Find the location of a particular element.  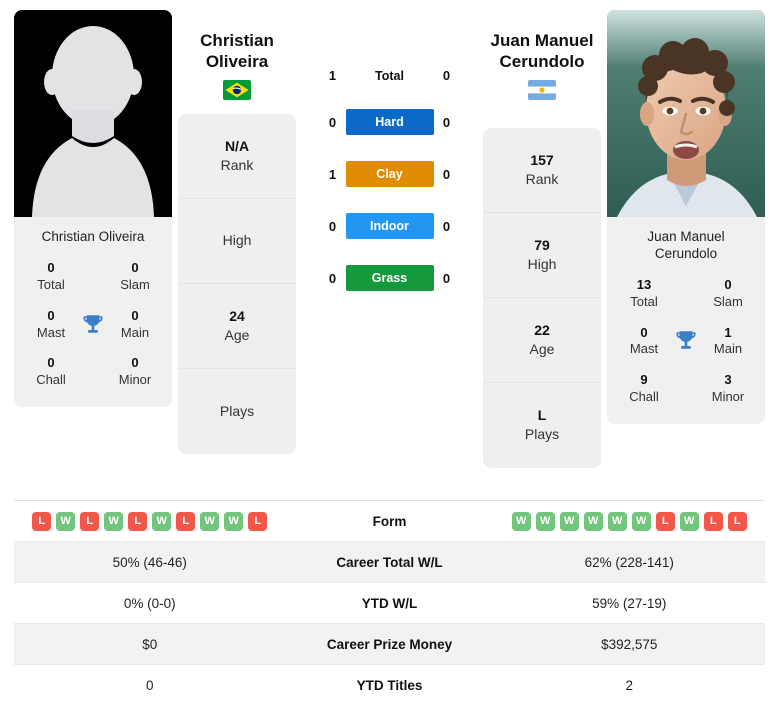

row-label-ytd-titles: YTD Titles is located at coordinates (389, 685).